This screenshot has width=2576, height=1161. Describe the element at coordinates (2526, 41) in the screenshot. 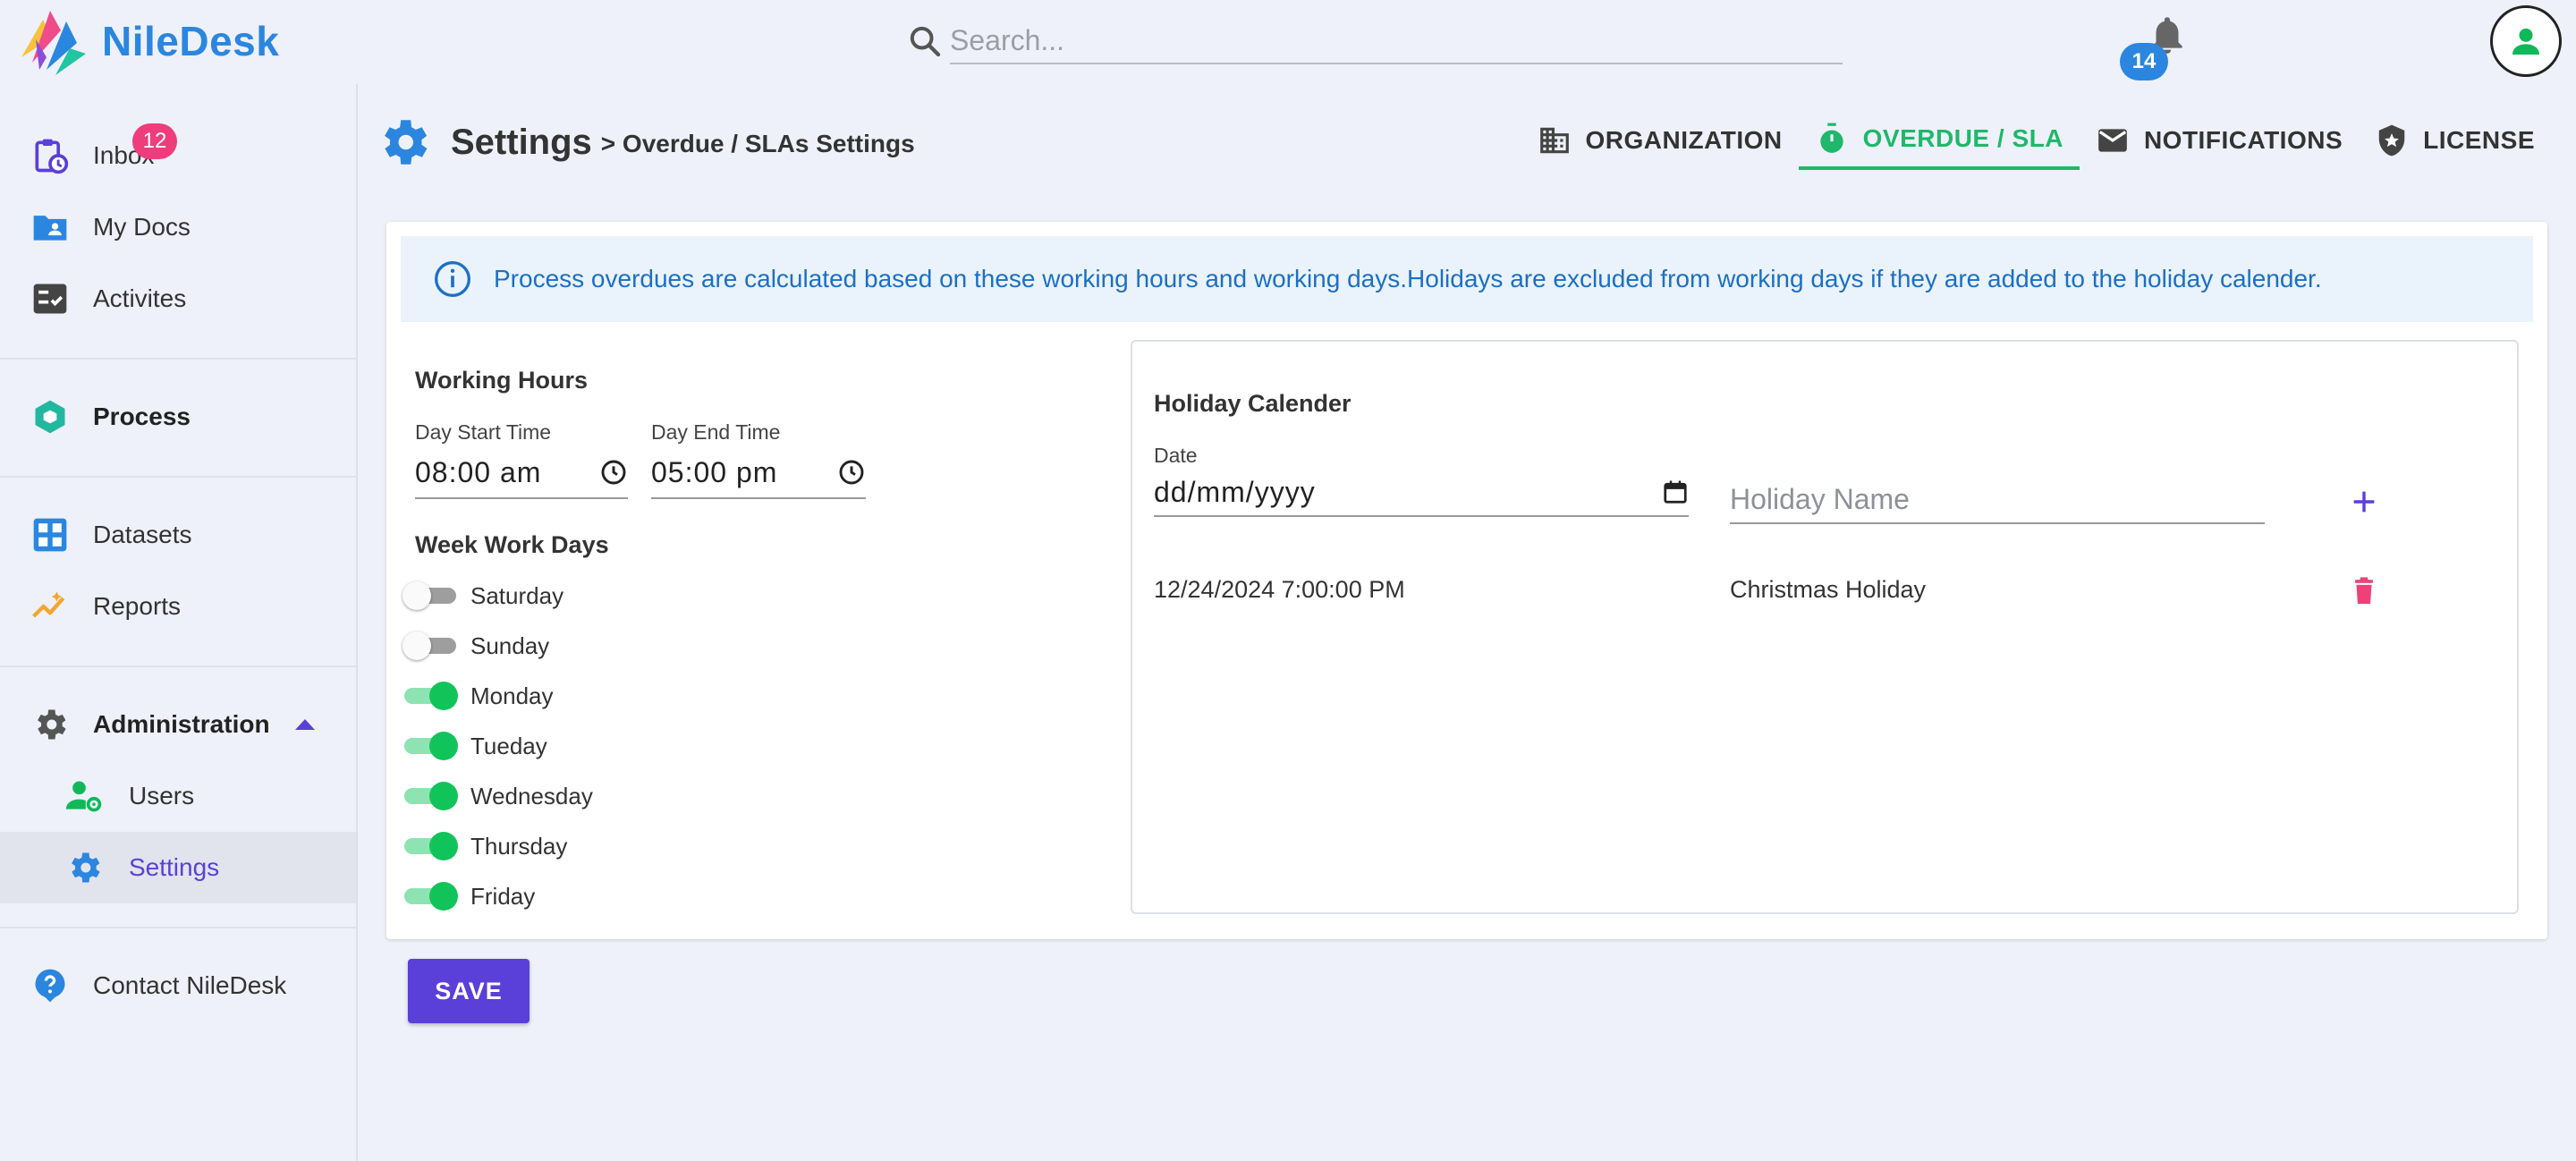

I see `user-avatar-button` at that location.